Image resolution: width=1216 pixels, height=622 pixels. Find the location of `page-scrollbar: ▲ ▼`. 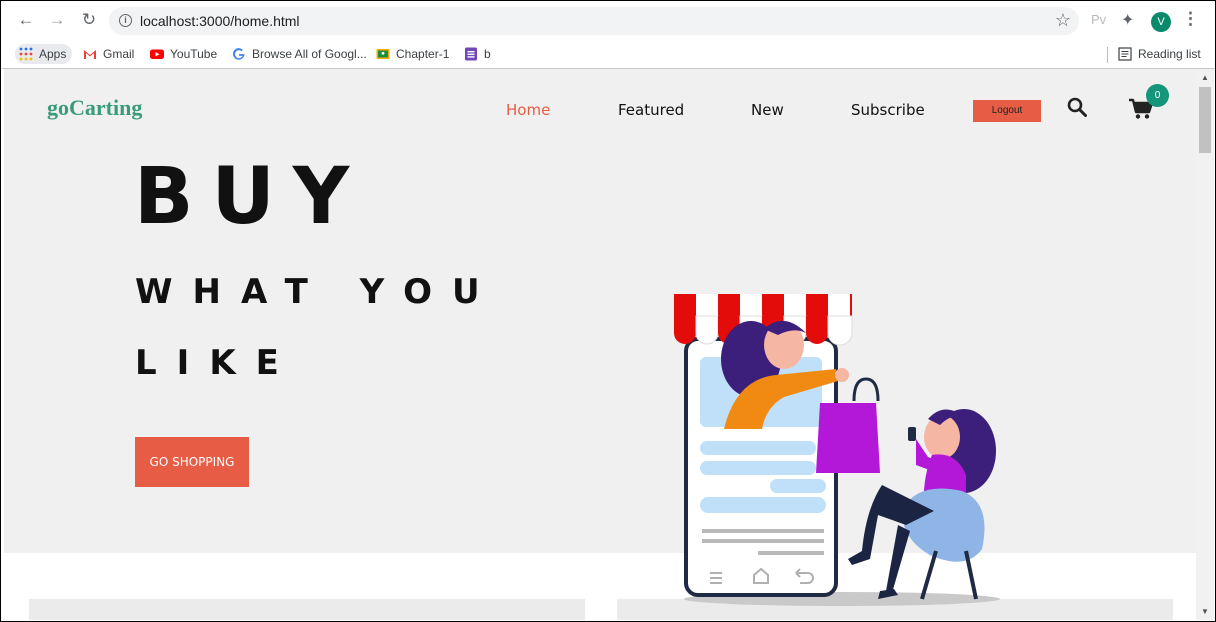

page-scrollbar: ▲ ▼ is located at coordinates (1205, 344).